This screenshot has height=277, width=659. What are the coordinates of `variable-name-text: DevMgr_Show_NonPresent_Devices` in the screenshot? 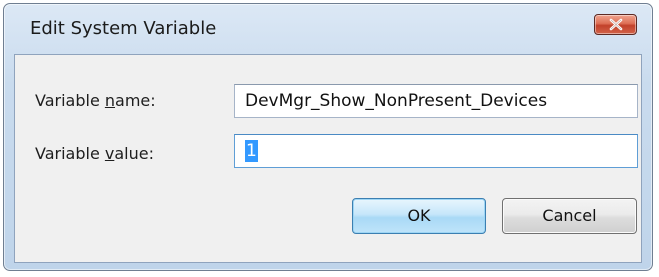 It's located at (396, 101).